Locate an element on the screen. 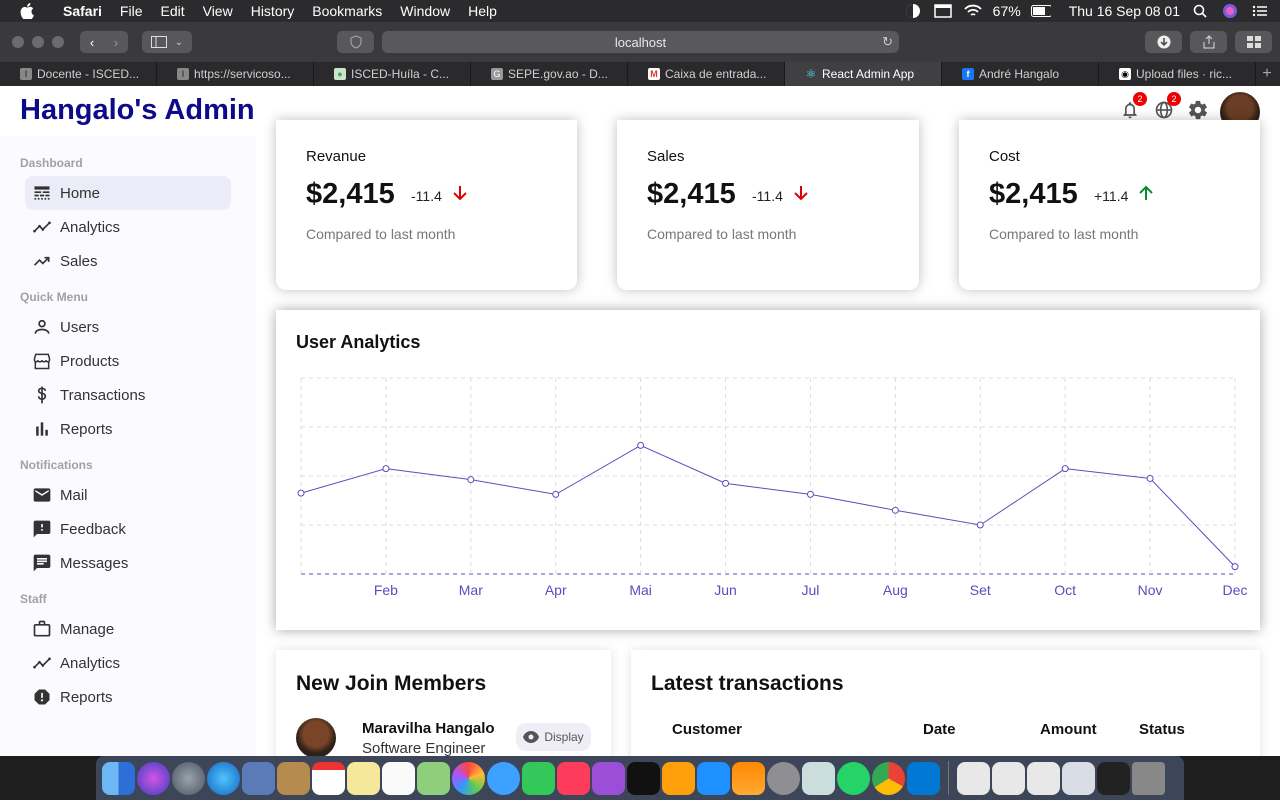 The image size is (1280, 800). night-shift-icon is located at coordinates (913, 11).